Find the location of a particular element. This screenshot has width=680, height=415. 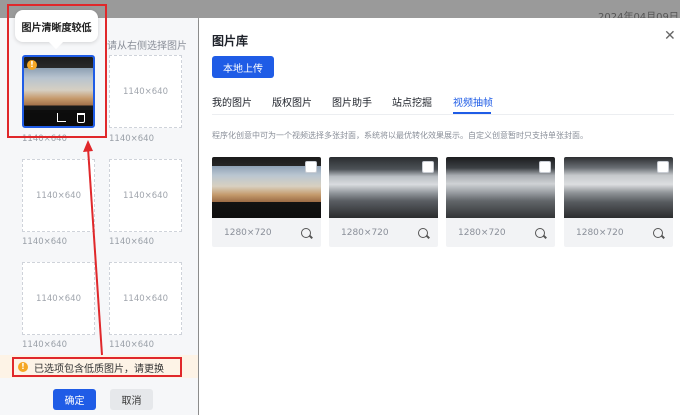

tab-my-images: 我的图片 is located at coordinates (232, 101).